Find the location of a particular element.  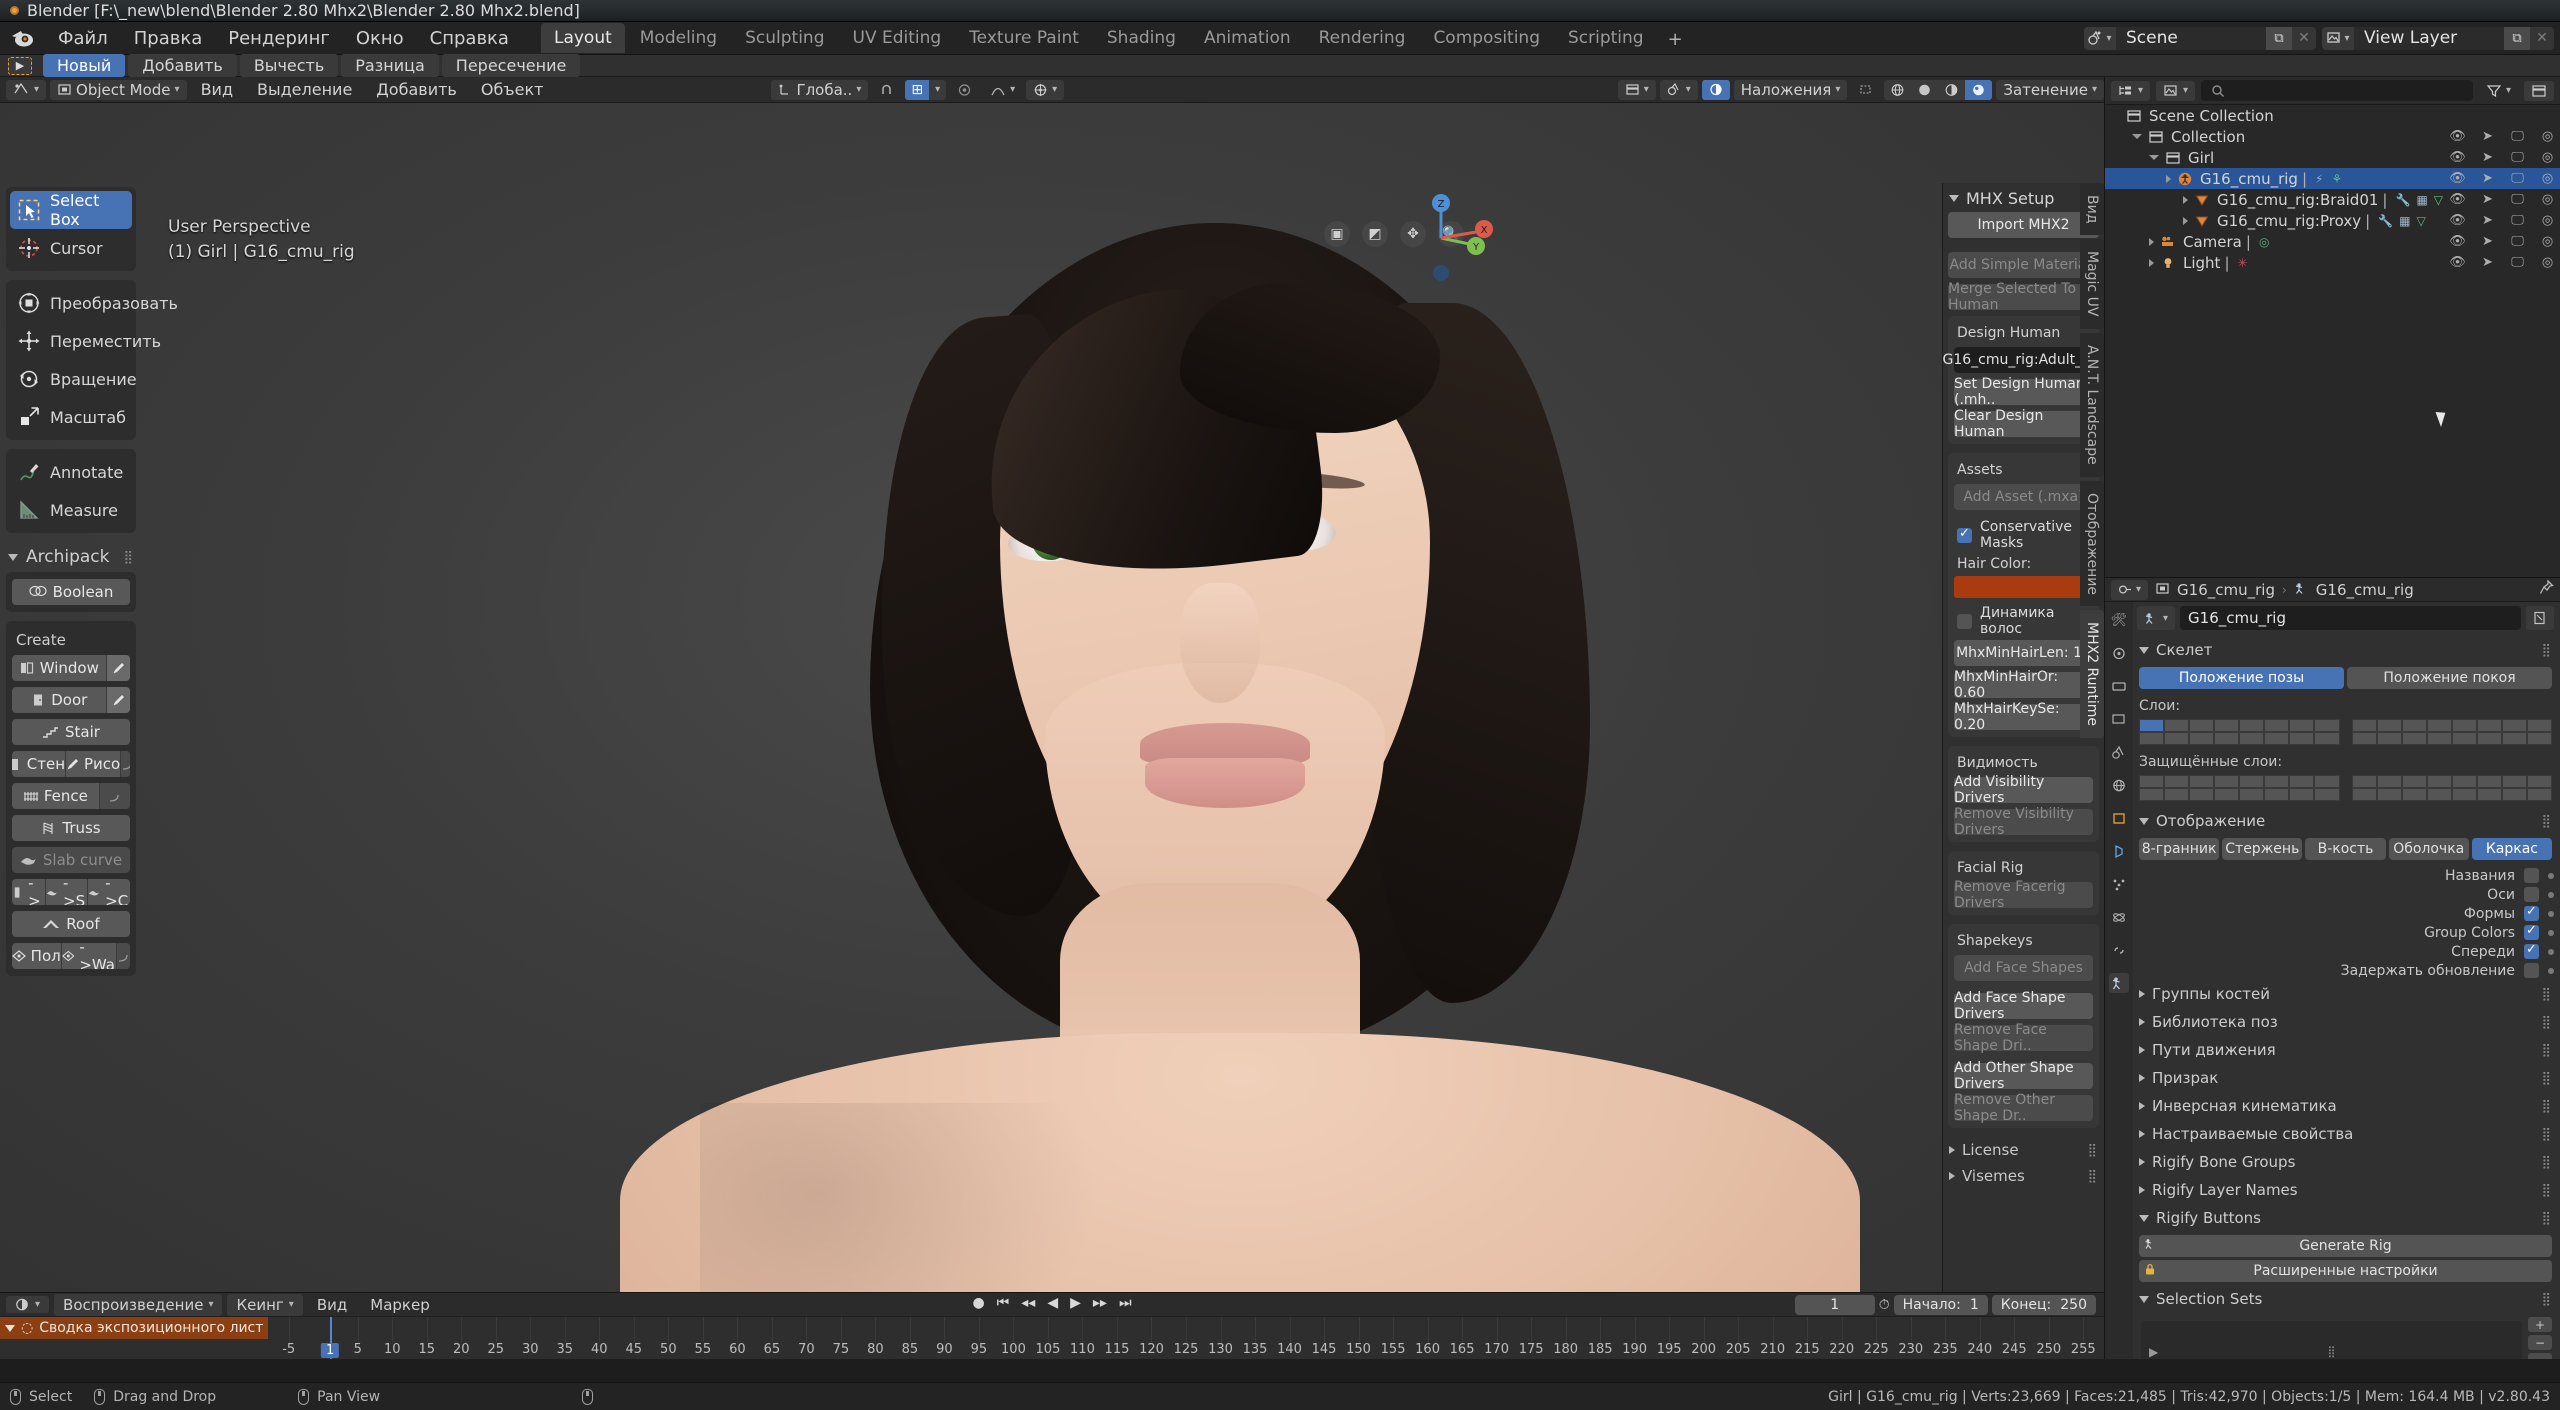

snap-magnet-icon is located at coordinates (886, 90).